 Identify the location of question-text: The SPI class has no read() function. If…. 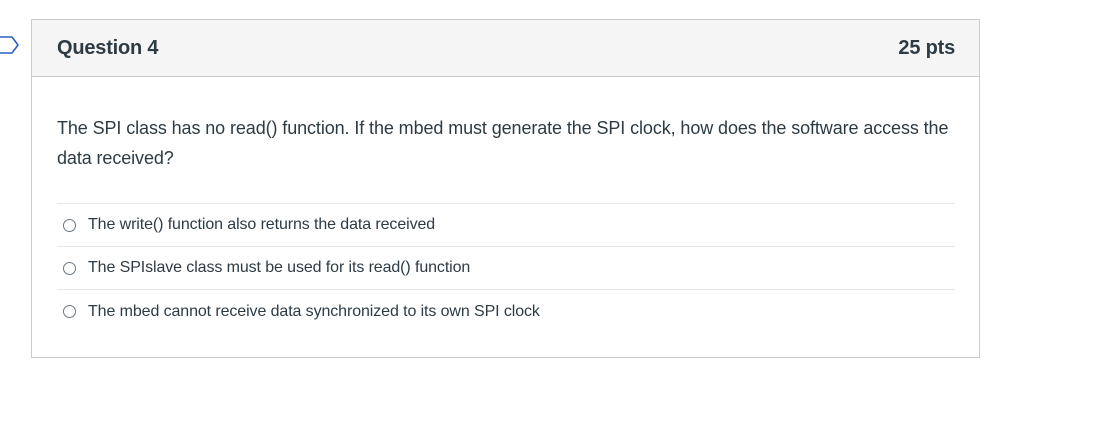
(503, 143).